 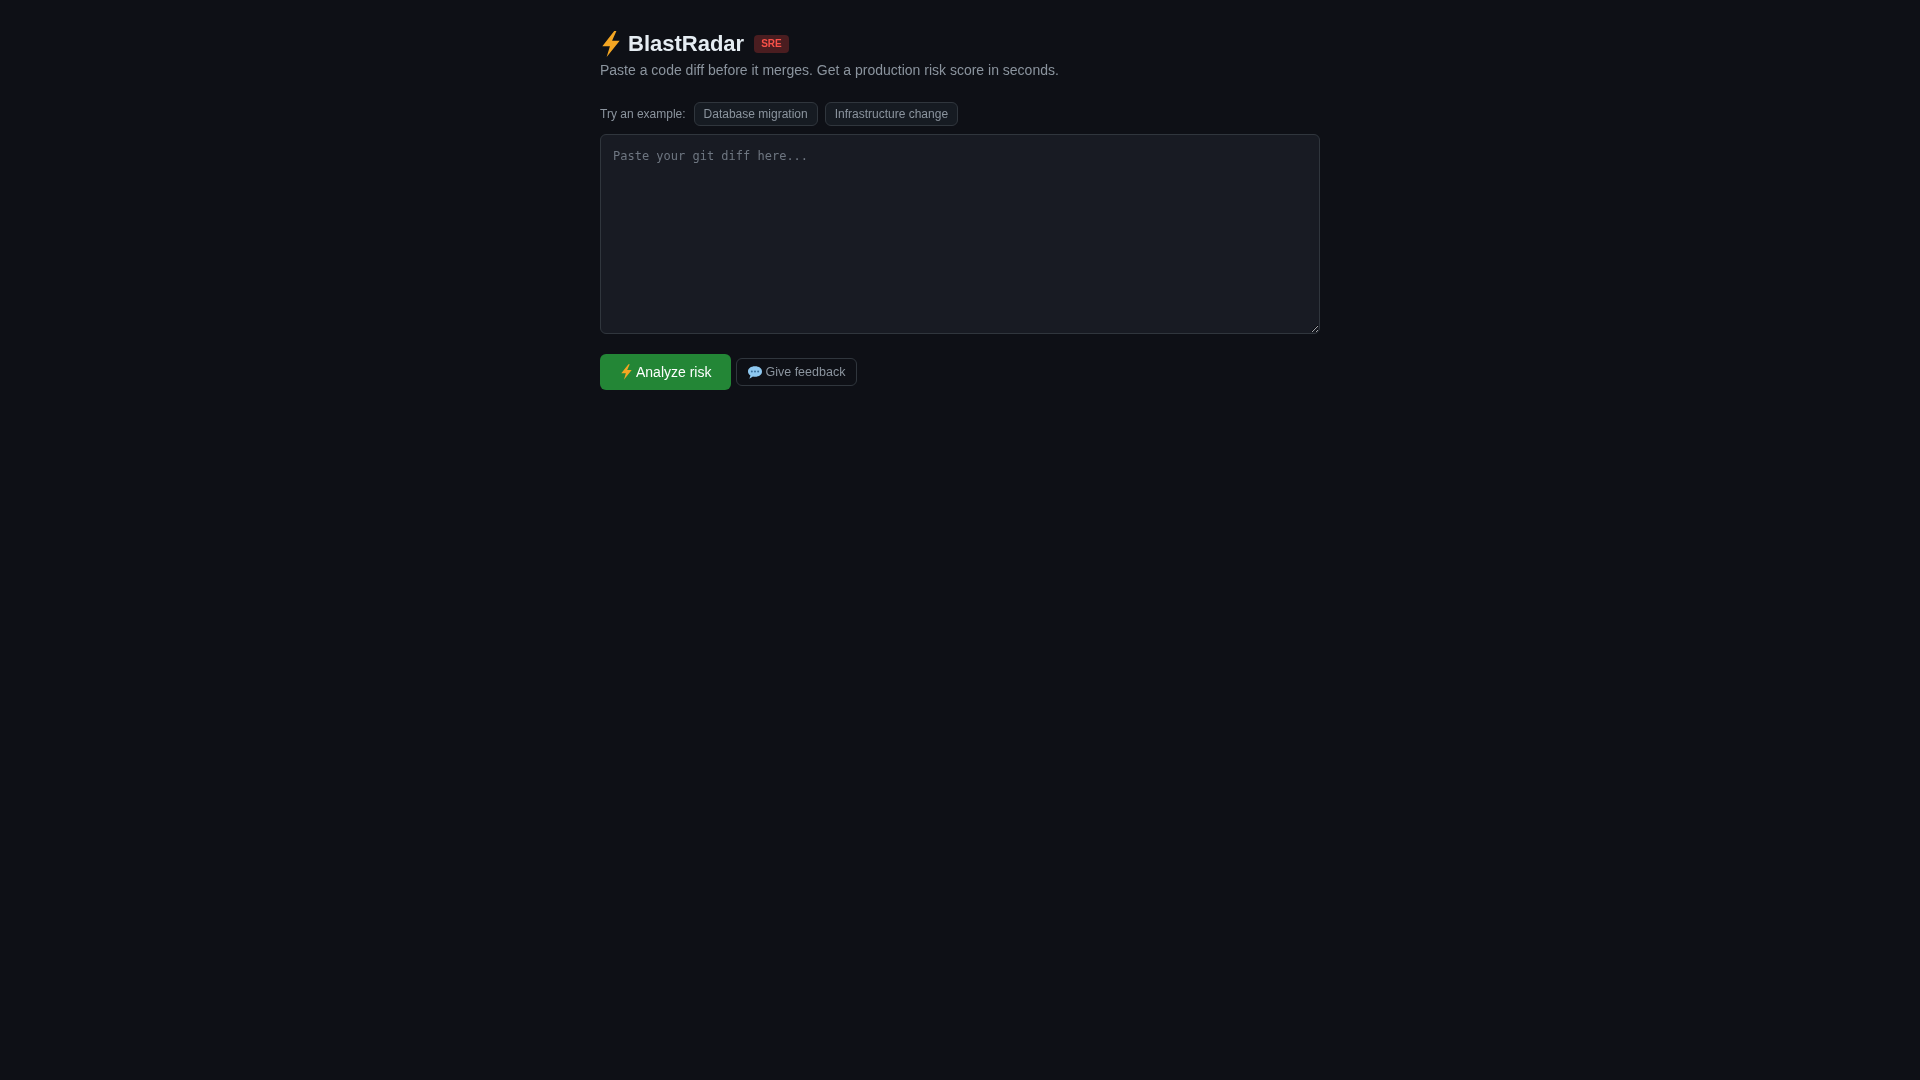 What do you see at coordinates (666, 372) in the screenshot?
I see `analyze-button: Analyze risk` at bounding box center [666, 372].